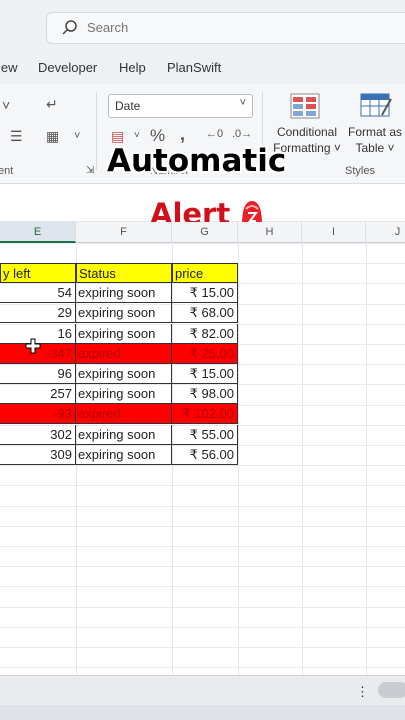 Image resolution: width=405 pixels, height=720 pixels. I want to click on table-header-cell: y left, so click(38, 273).